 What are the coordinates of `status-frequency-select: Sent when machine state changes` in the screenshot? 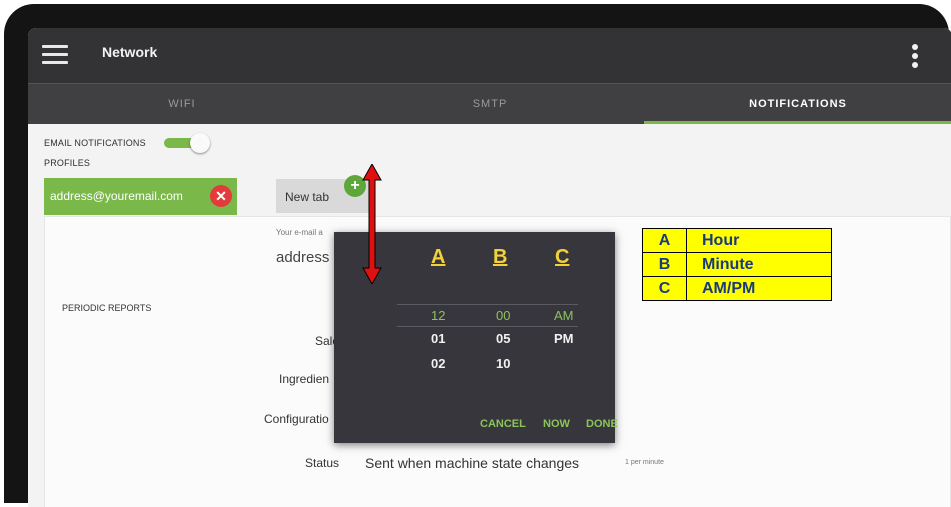 It's located at (472, 463).